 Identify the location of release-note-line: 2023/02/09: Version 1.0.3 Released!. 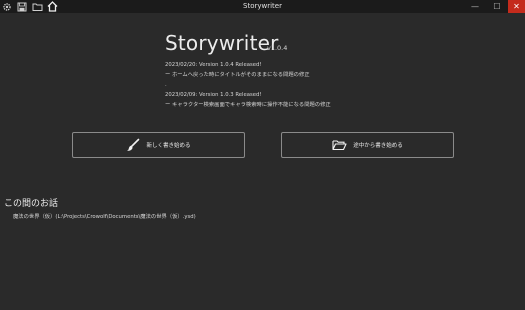
(213, 95).